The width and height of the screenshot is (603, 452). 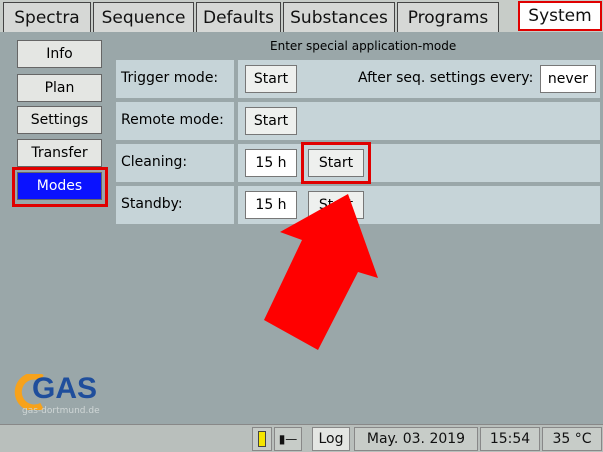 I want to click on tab-spectra: Spectra, so click(x=47, y=17).